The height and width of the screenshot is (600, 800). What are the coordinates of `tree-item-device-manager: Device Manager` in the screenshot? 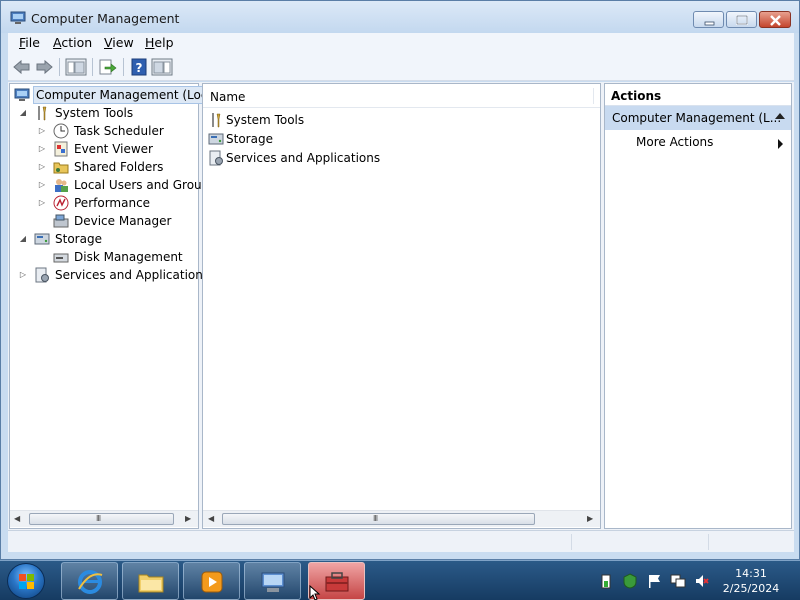 It's located at (115, 221).